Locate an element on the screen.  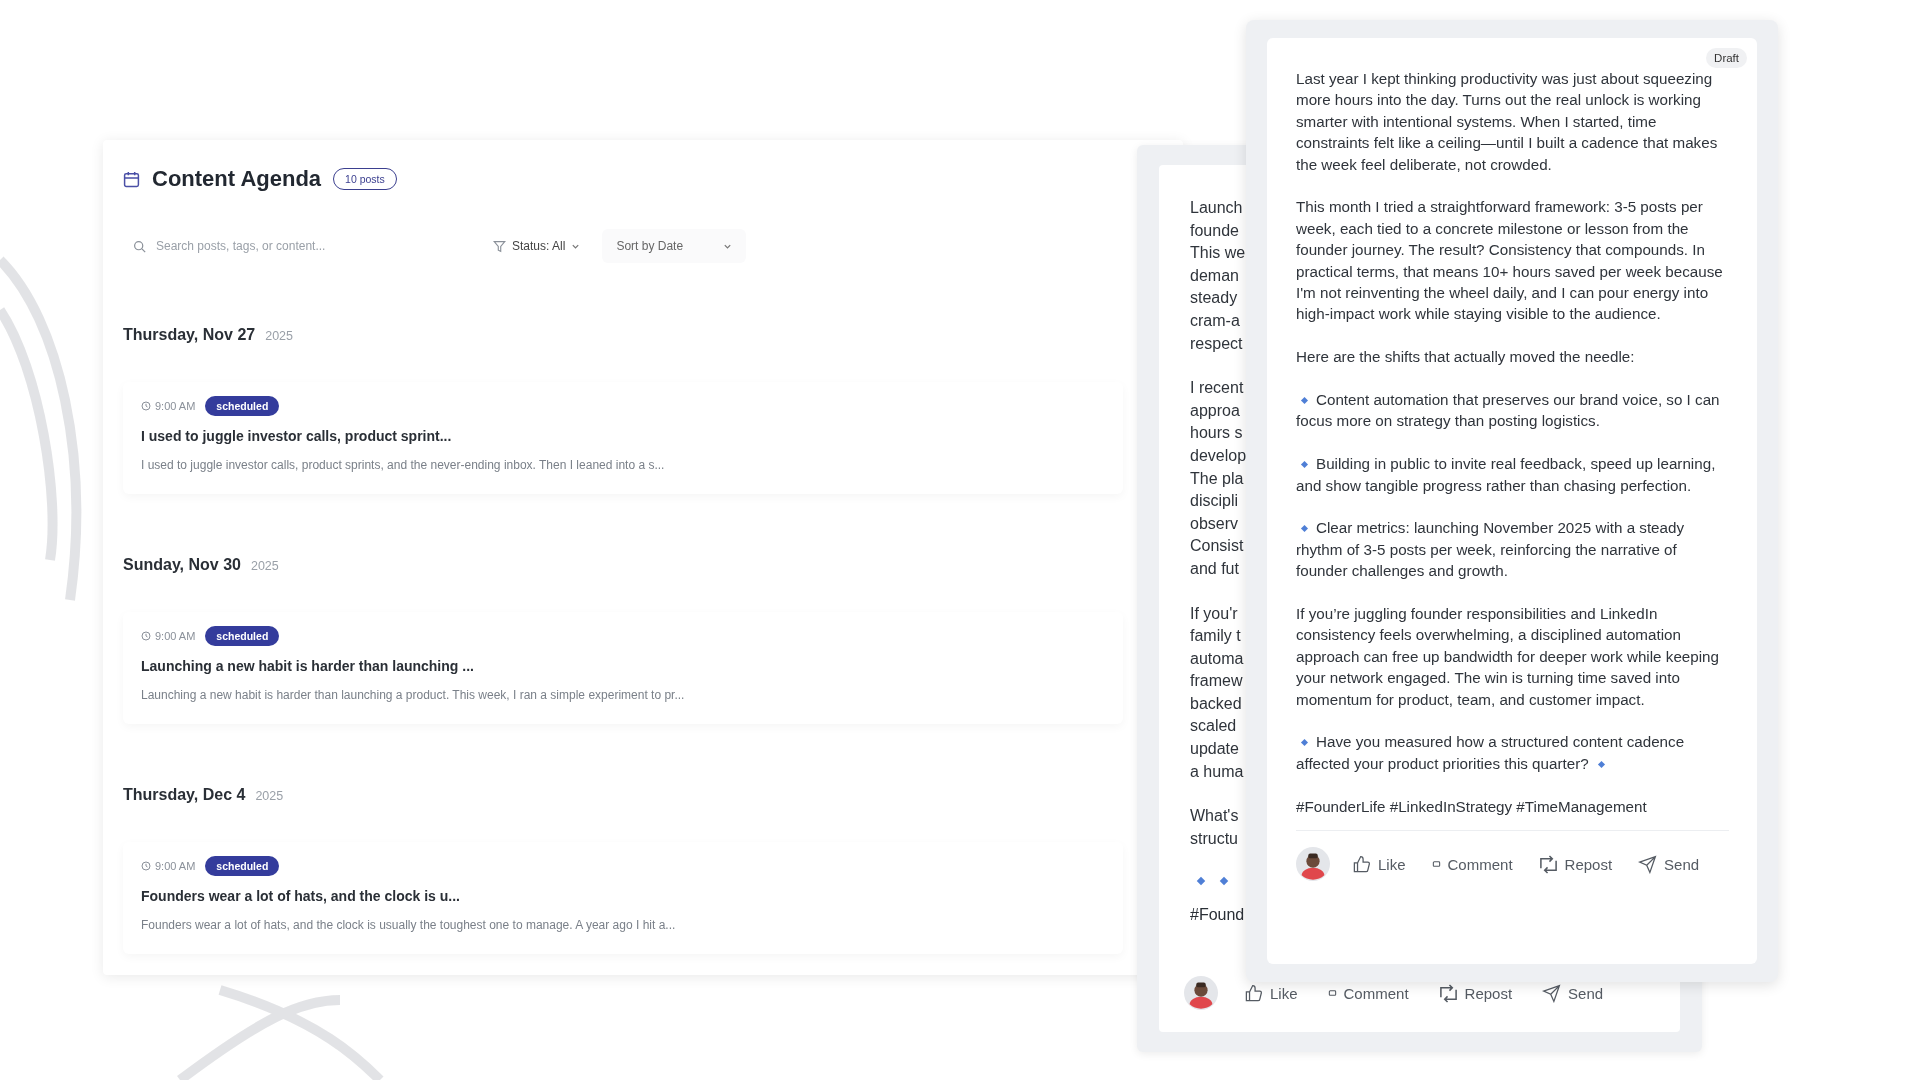
post-text-line: The pla is located at coordinates (1217, 478).